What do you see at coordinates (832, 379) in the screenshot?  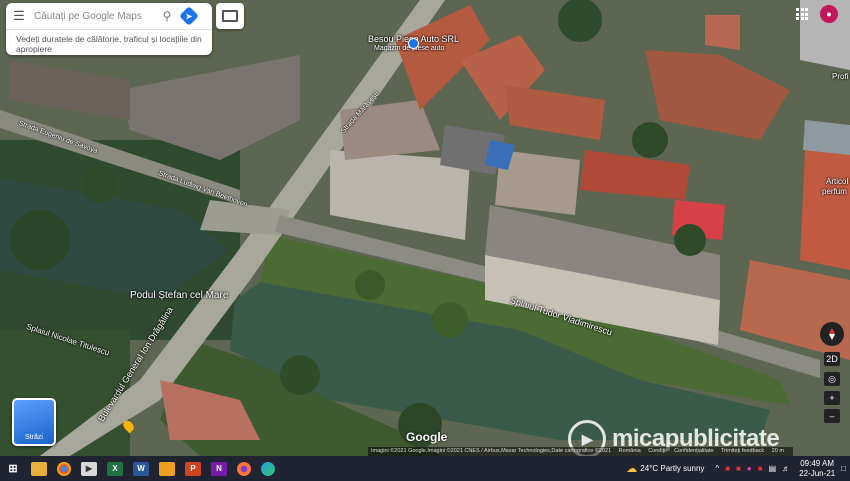 I see `my-location-icon: ◎` at bounding box center [832, 379].